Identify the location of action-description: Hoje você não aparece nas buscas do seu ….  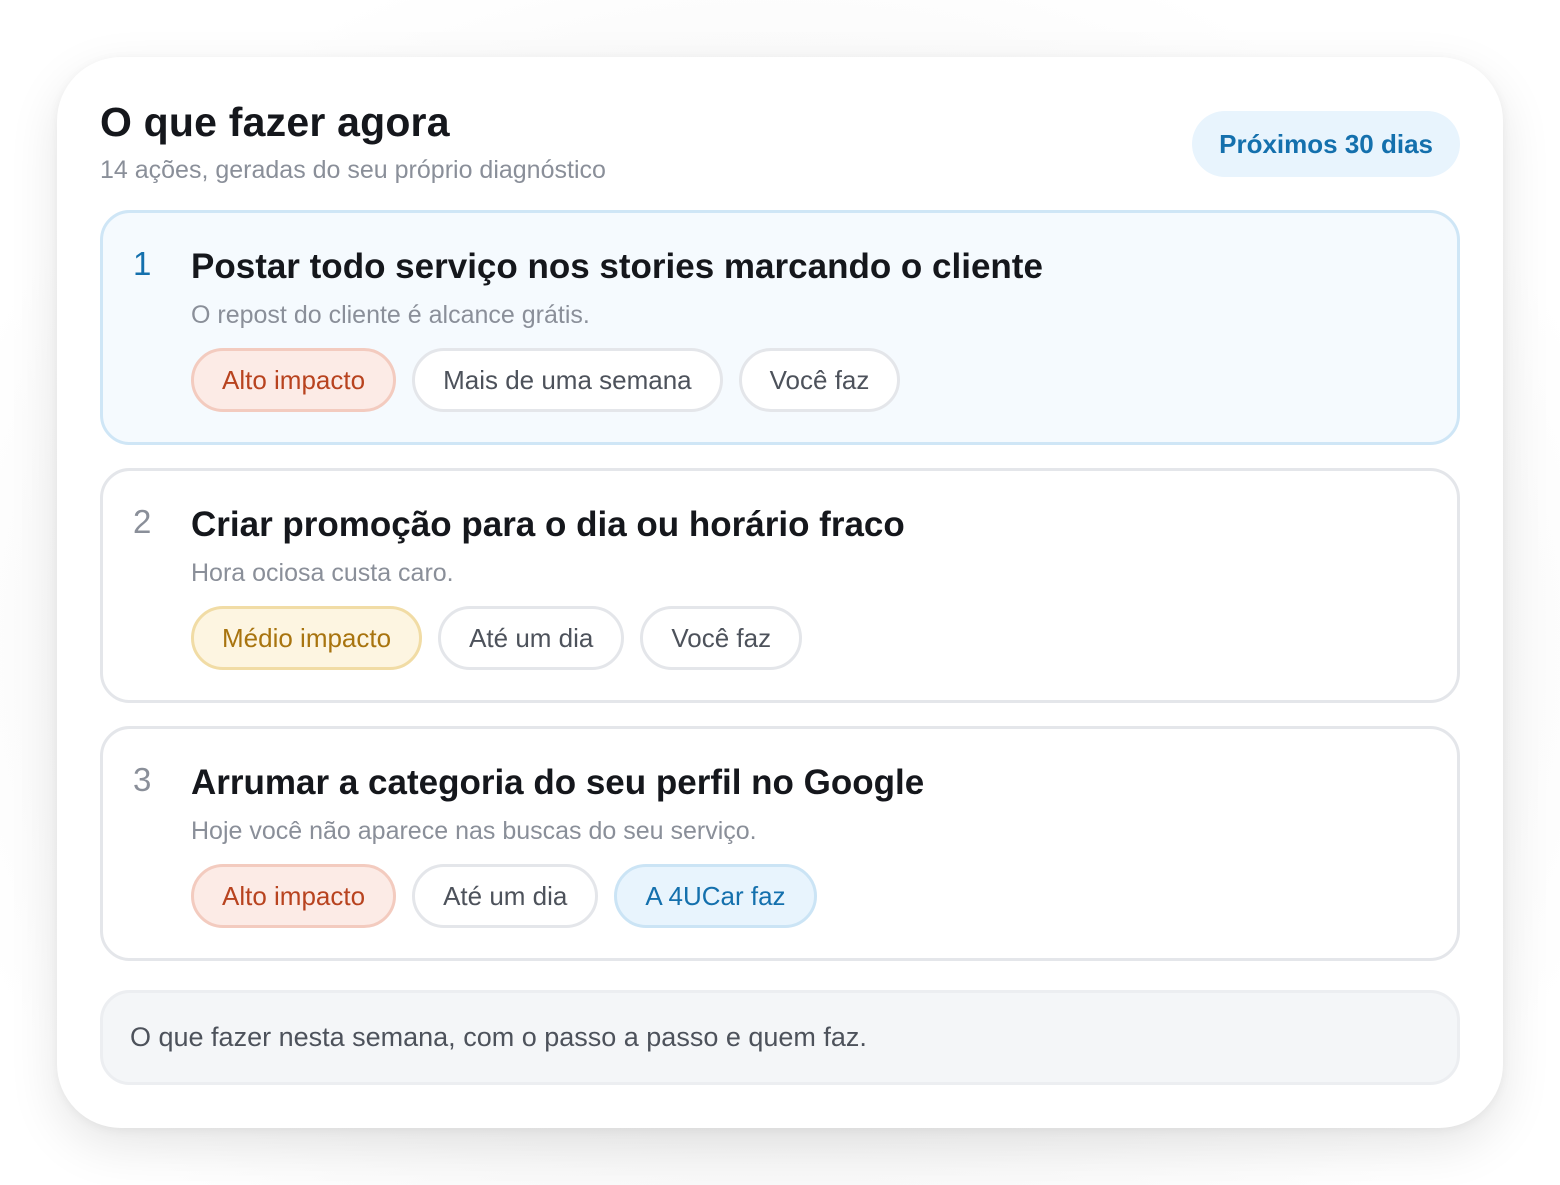
(474, 831).